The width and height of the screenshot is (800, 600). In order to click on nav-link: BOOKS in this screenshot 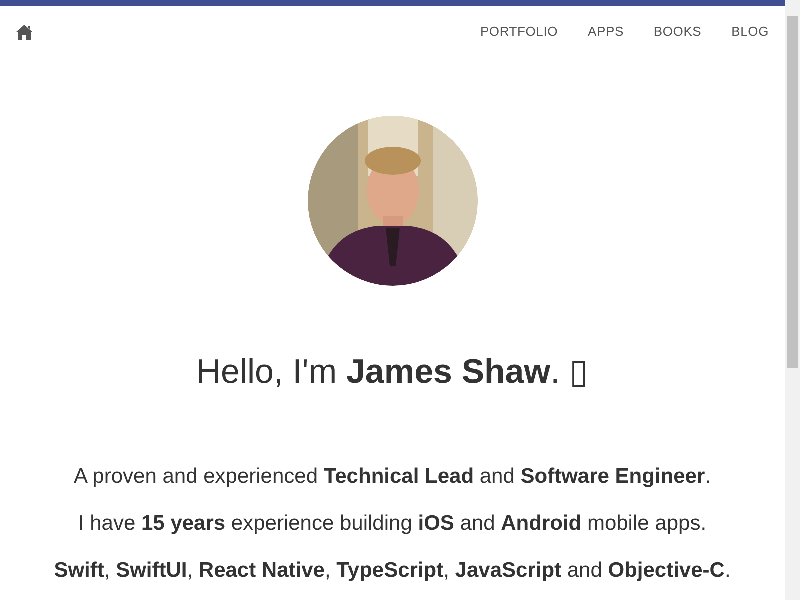, I will do `click(678, 32)`.